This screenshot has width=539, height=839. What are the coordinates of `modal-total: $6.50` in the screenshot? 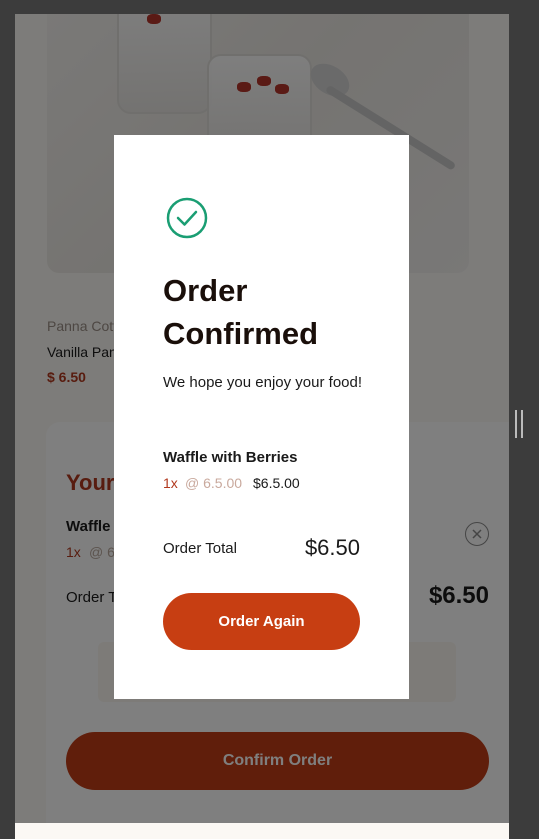 It's located at (332, 547).